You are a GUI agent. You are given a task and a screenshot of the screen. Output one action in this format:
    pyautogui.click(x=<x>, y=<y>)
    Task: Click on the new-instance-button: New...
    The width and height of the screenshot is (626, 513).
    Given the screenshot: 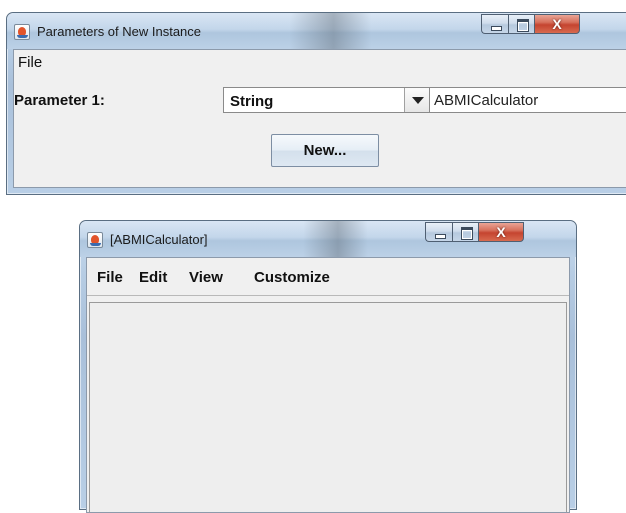 What is the action you would take?
    pyautogui.click(x=325, y=150)
    